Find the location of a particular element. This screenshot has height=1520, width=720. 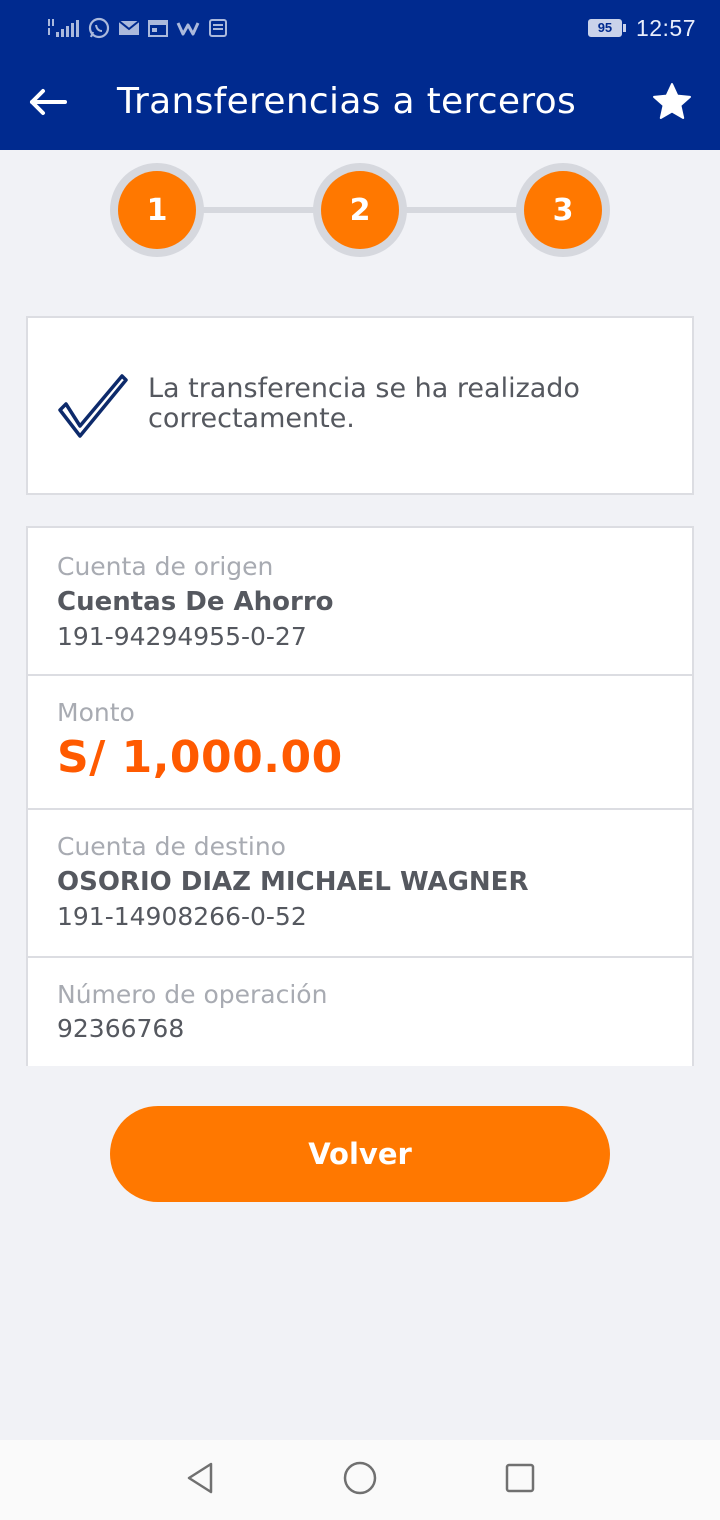

step-number: 3 is located at coordinates (563, 210).